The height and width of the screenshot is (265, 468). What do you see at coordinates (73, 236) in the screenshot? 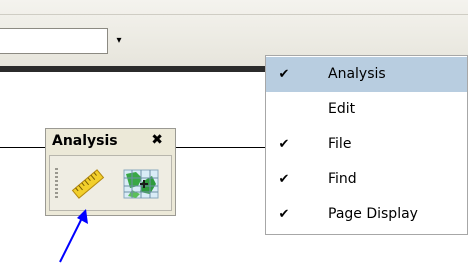
I see `annotation-arrow` at bounding box center [73, 236].